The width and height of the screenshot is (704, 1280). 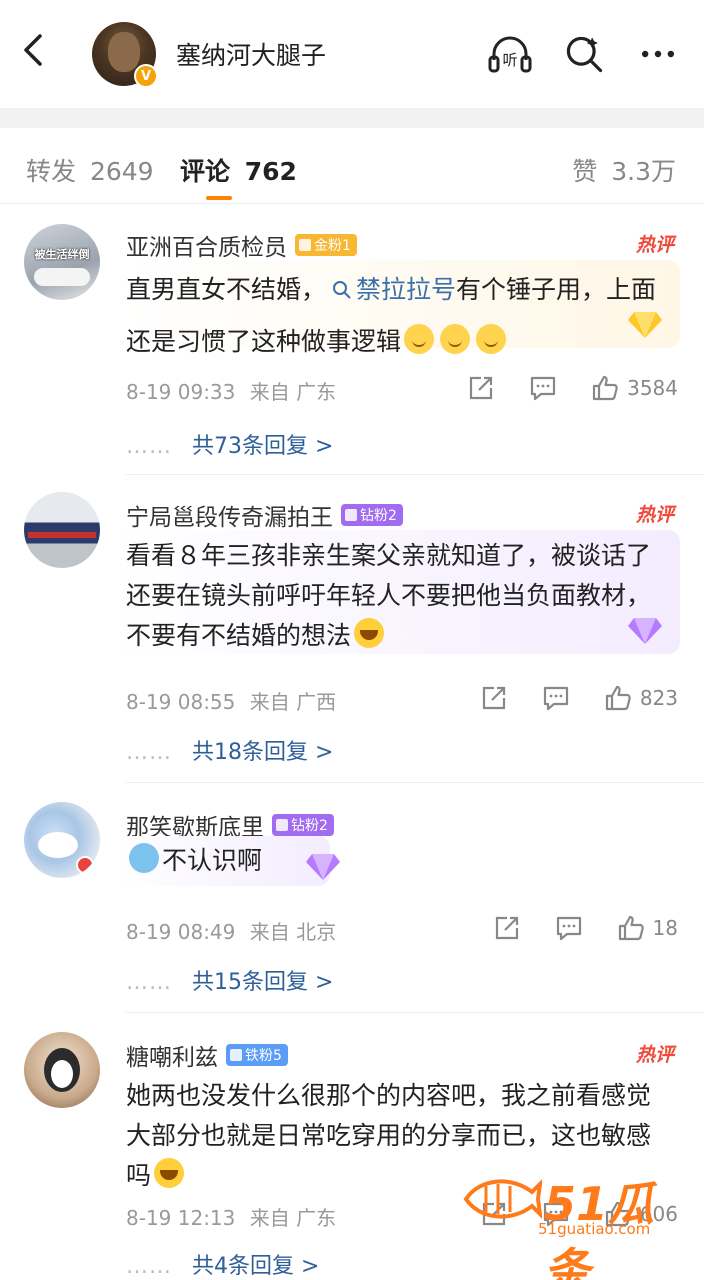 I want to click on comment-actions: 3584, so click(x=572, y=388).